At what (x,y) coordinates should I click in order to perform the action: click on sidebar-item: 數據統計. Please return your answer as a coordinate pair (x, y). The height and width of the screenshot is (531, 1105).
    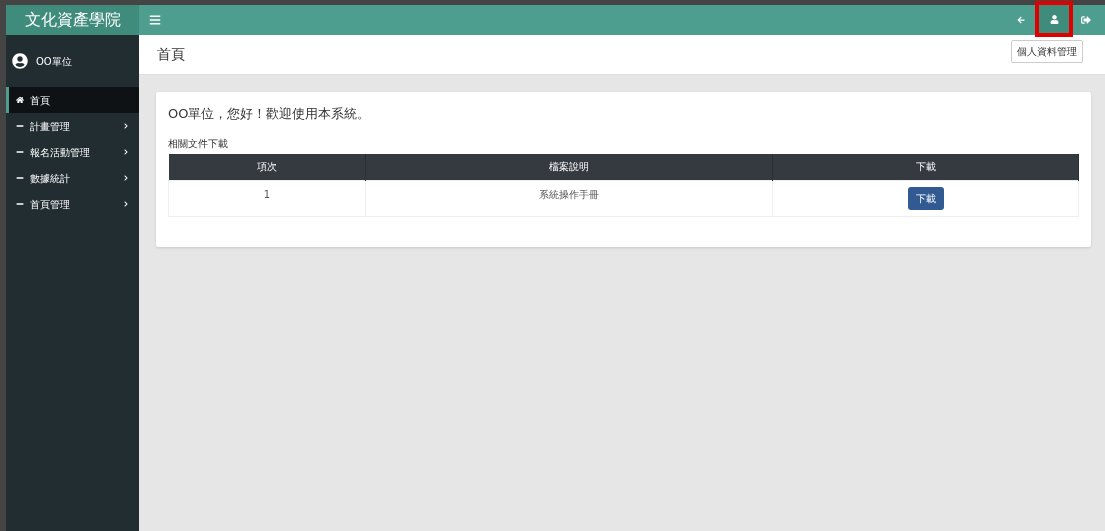
    Looking at the image, I should click on (72, 178).